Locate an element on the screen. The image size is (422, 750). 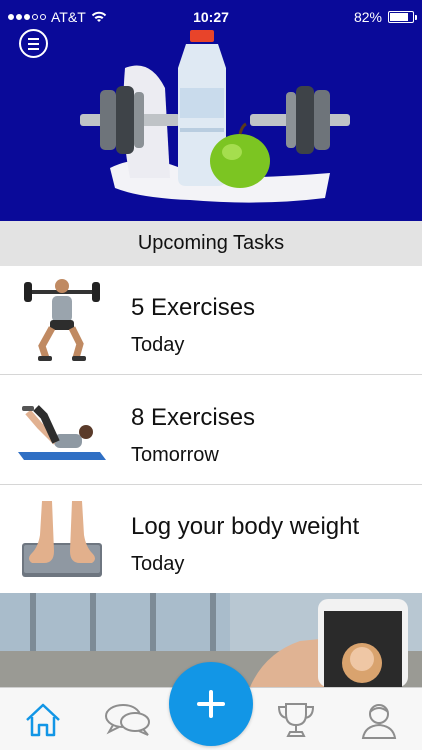
tab-profile is located at coordinates (379, 720).